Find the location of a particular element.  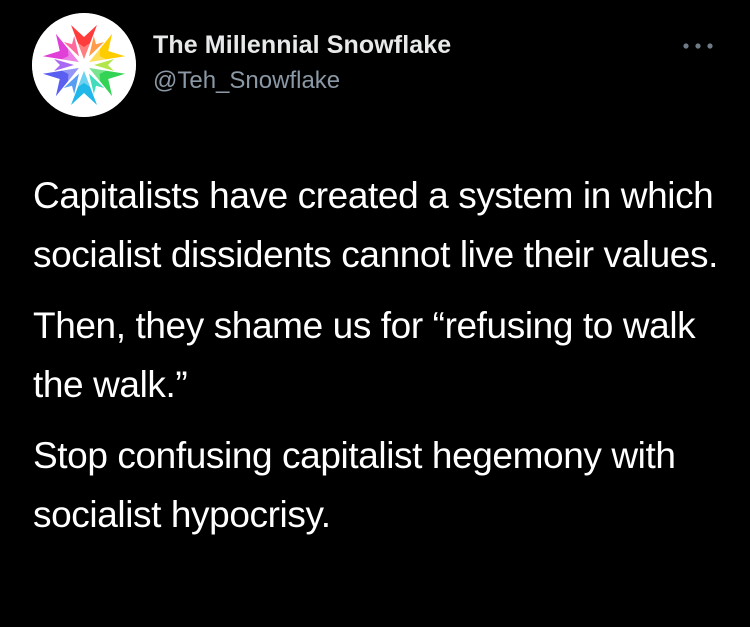

avatar is located at coordinates (84, 65).